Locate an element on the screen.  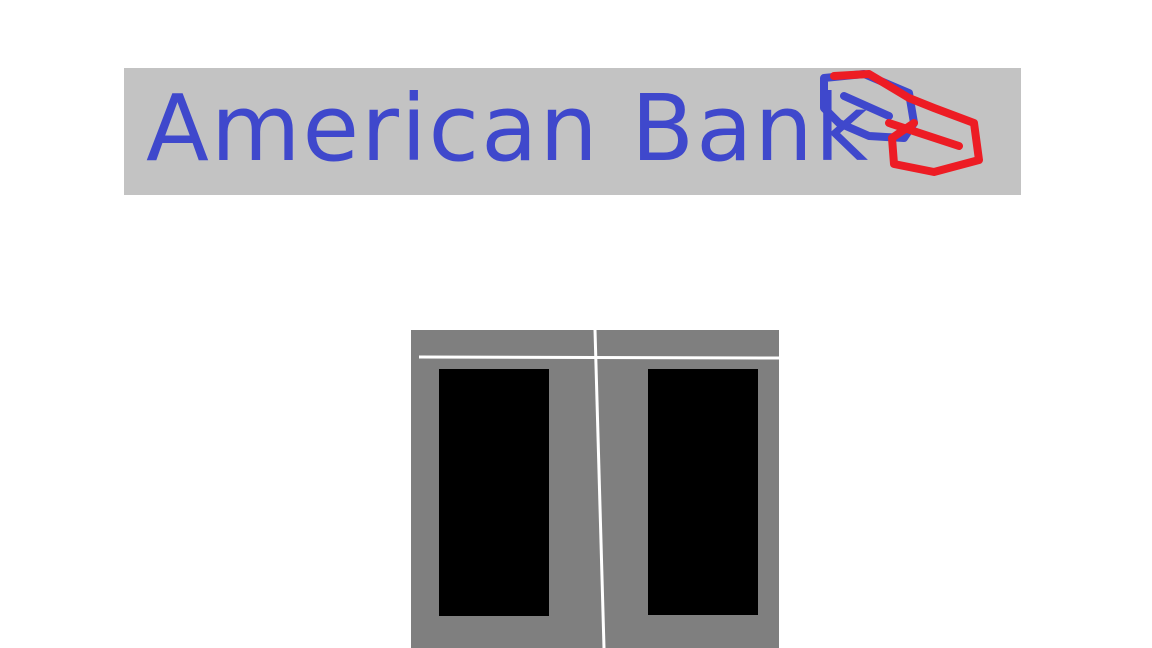
left-door is located at coordinates (494, 492).